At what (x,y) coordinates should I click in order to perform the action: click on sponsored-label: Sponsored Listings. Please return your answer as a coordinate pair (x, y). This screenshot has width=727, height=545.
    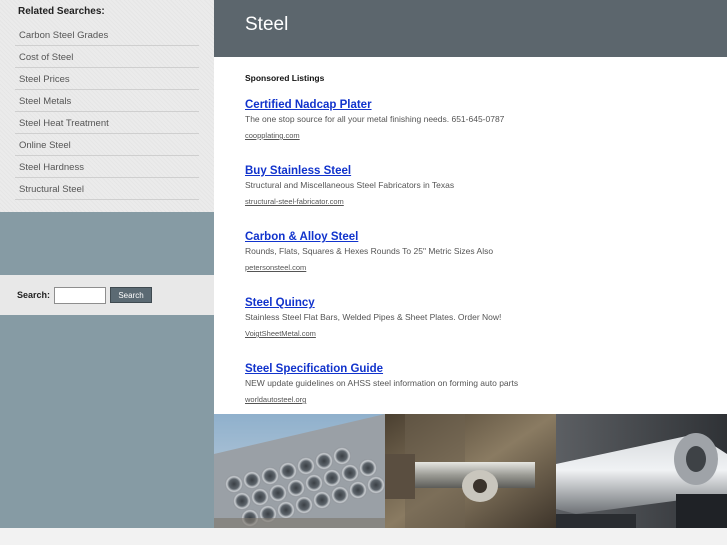
    Looking at the image, I should click on (285, 78).